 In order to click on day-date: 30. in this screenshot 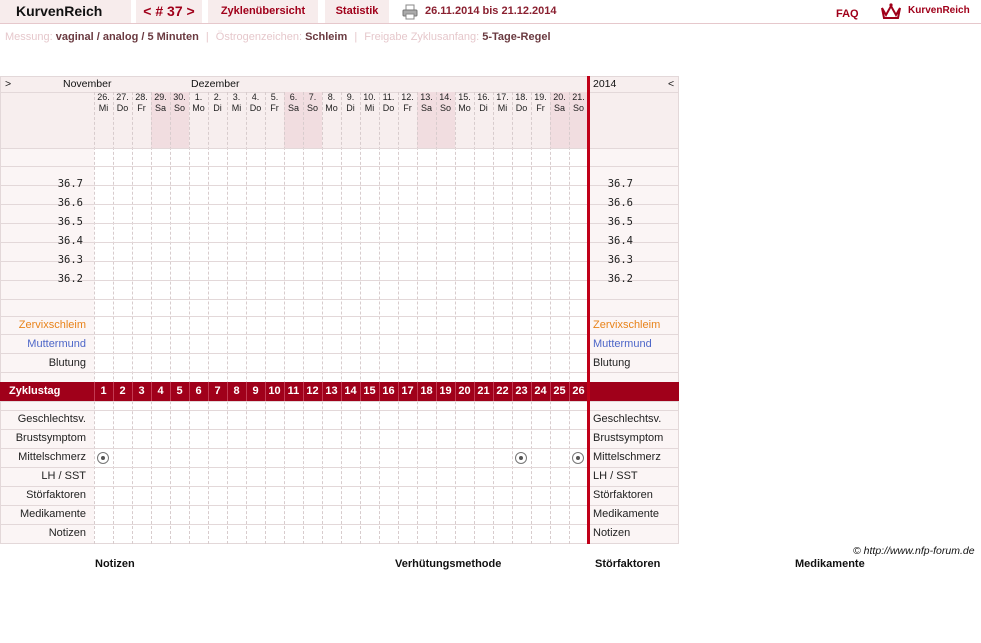, I will do `click(179, 97)`.